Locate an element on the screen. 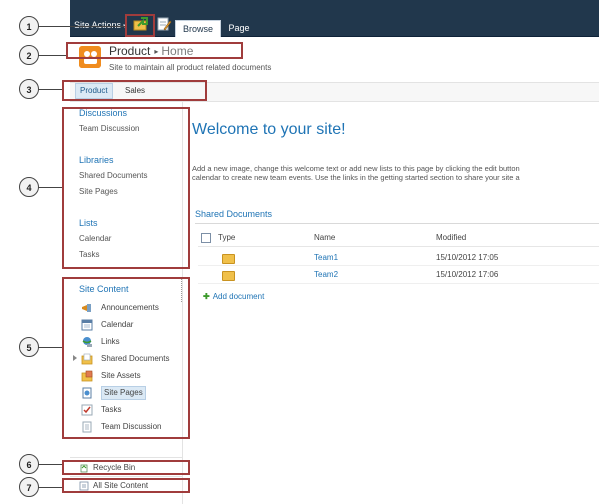 The image size is (599, 504). add-document-label: Add document is located at coordinates (239, 296).